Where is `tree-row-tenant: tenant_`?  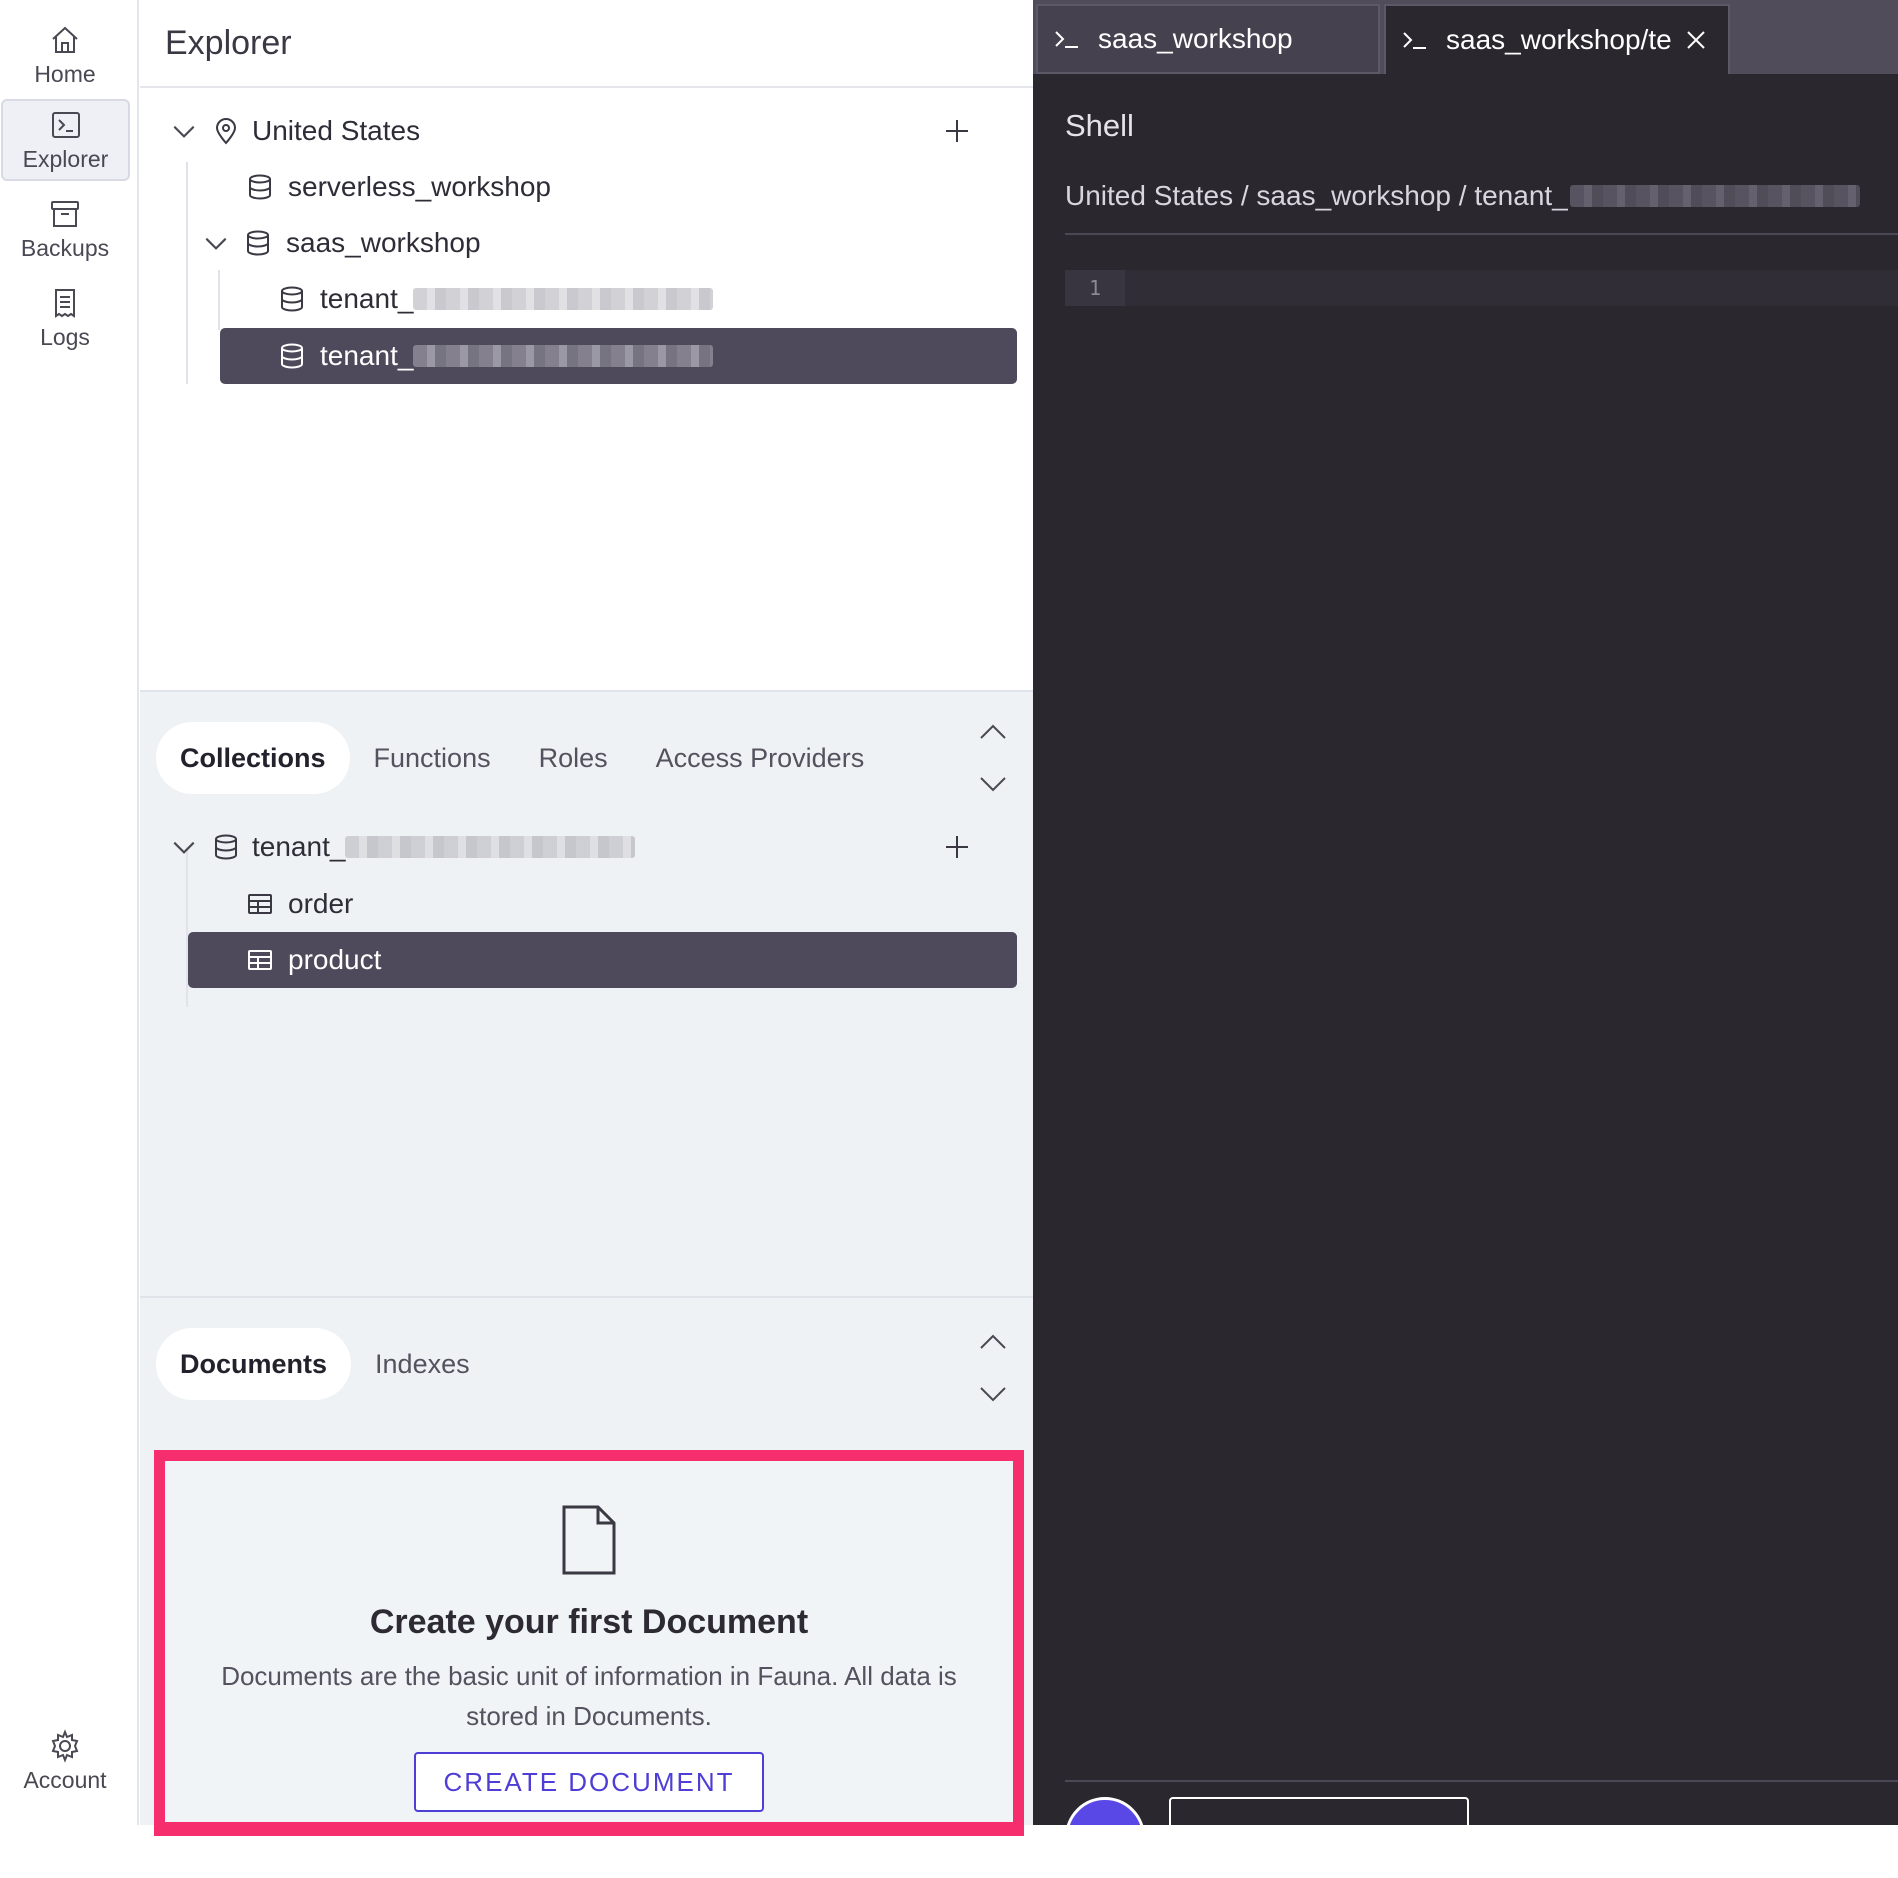 tree-row-tenant: tenant_ is located at coordinates (578, 299).